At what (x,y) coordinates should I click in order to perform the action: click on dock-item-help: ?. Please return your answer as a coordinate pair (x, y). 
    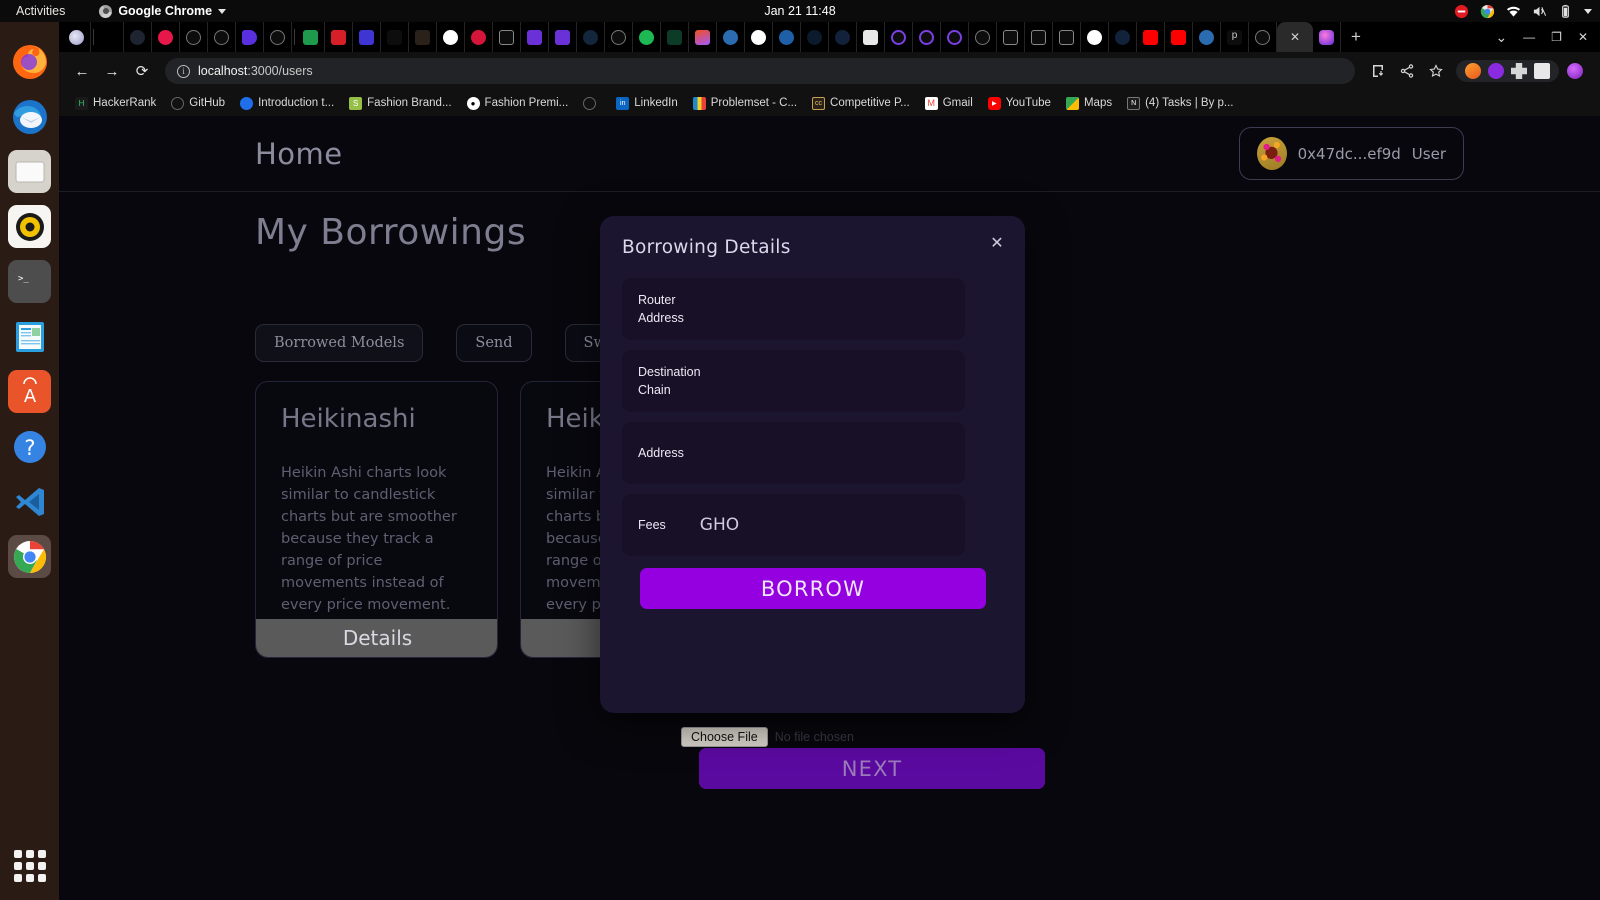
    Looking at the image, I should click on (29, 446).